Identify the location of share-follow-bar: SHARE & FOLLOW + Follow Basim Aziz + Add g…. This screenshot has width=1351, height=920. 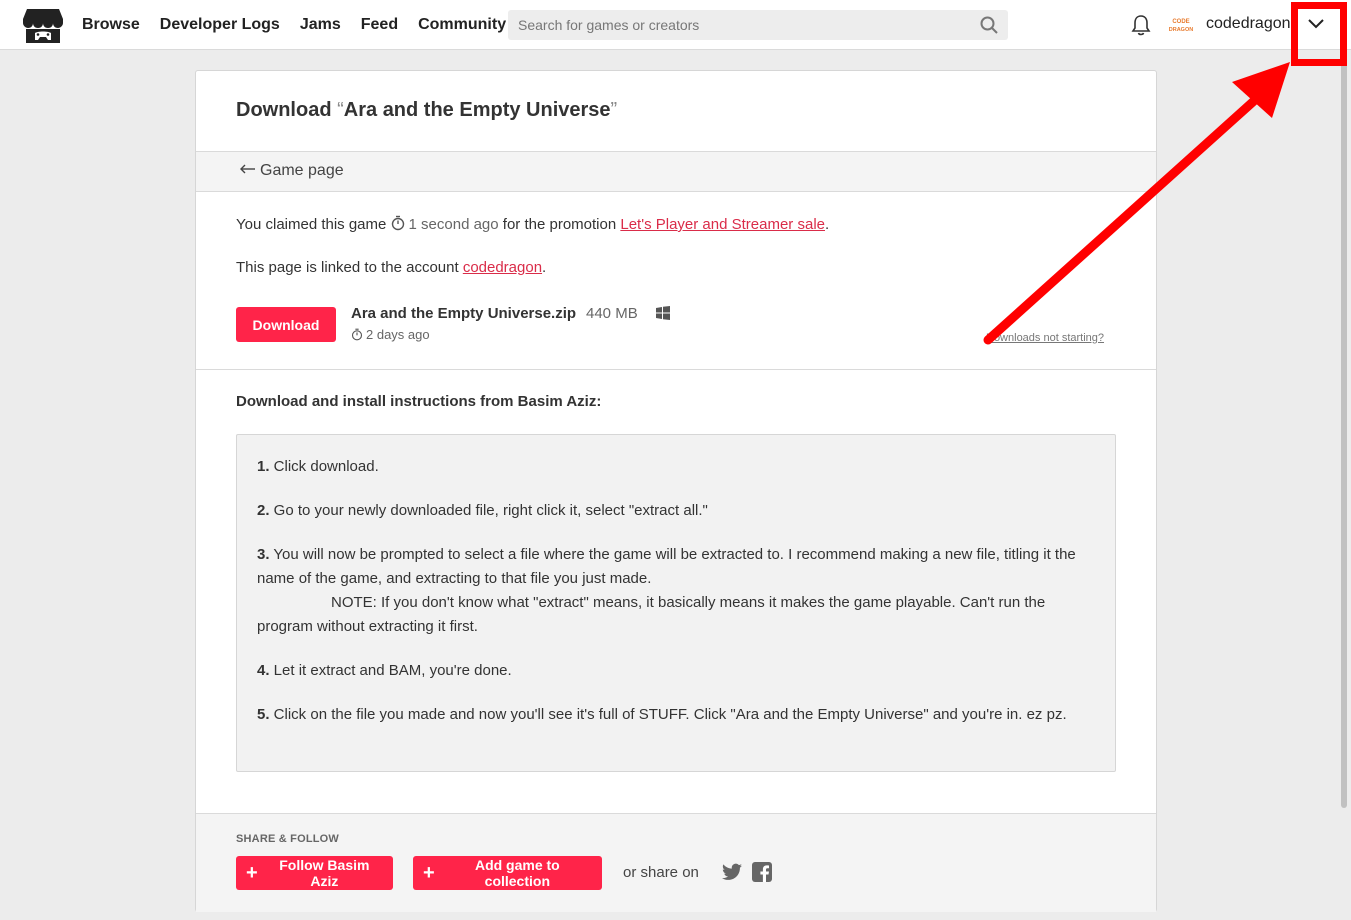
(676, 862).